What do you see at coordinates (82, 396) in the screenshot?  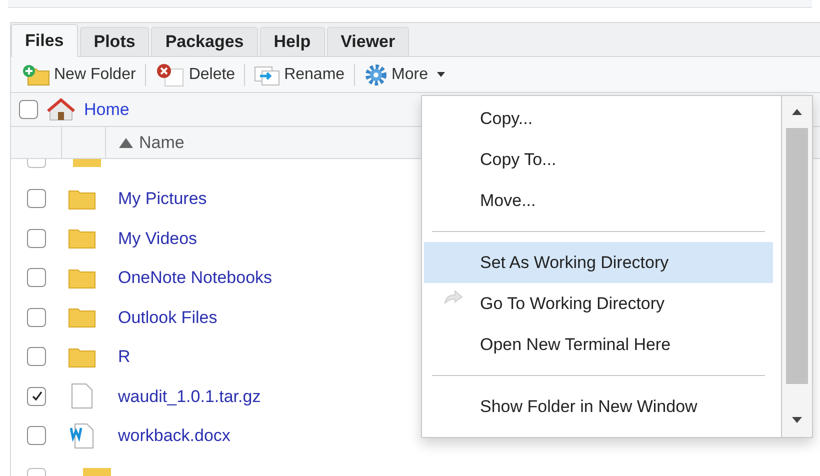 I see `file-icon` at bounding box center [82, 396].